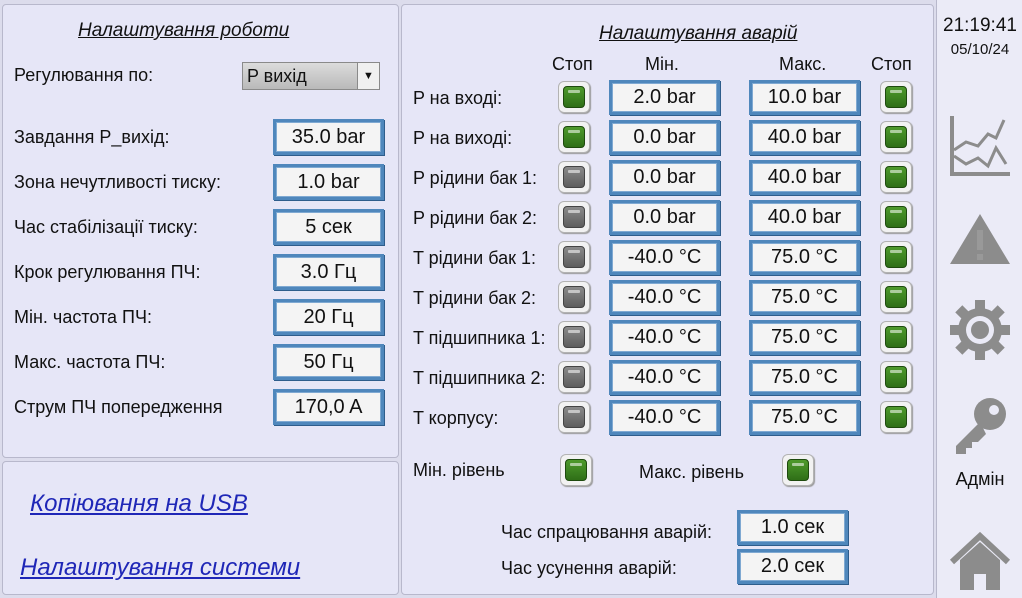  Describe the element at coordinates (328, 272) in the screenshot. I see `work-setting-field: 3.0 Гц` at that location.